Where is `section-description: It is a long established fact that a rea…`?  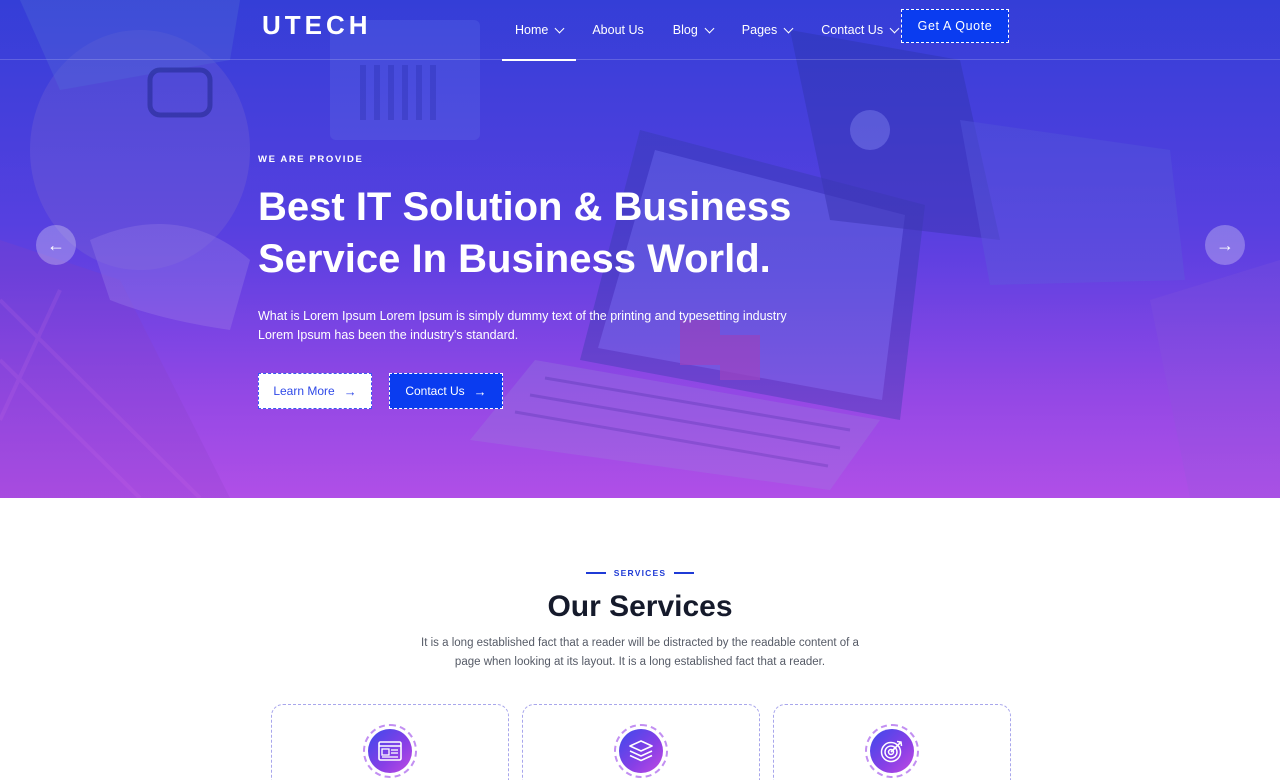 section-description: It is a long established fact that a rea… is located at coordinates (640, 652).